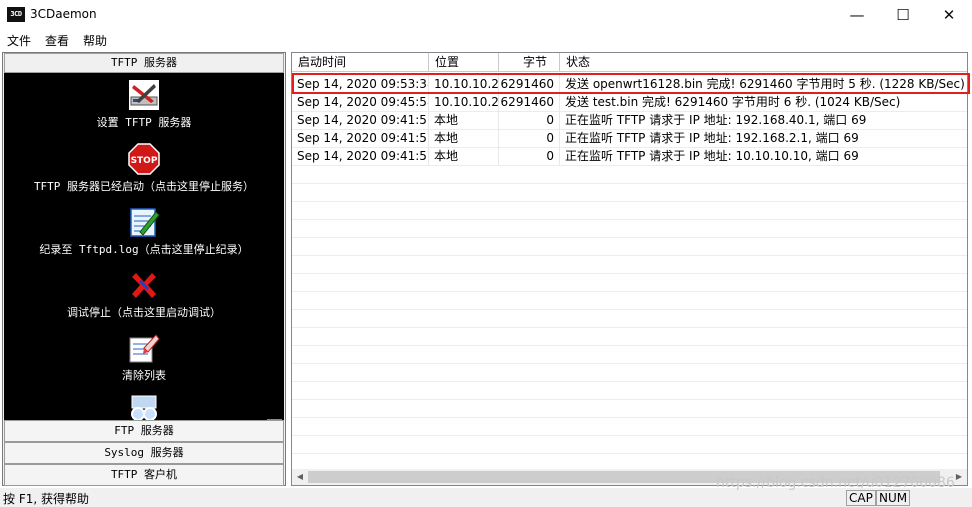 This screenshot has height=507, width=972. I want to click on column-header-status: 状态, so click(763, 62).